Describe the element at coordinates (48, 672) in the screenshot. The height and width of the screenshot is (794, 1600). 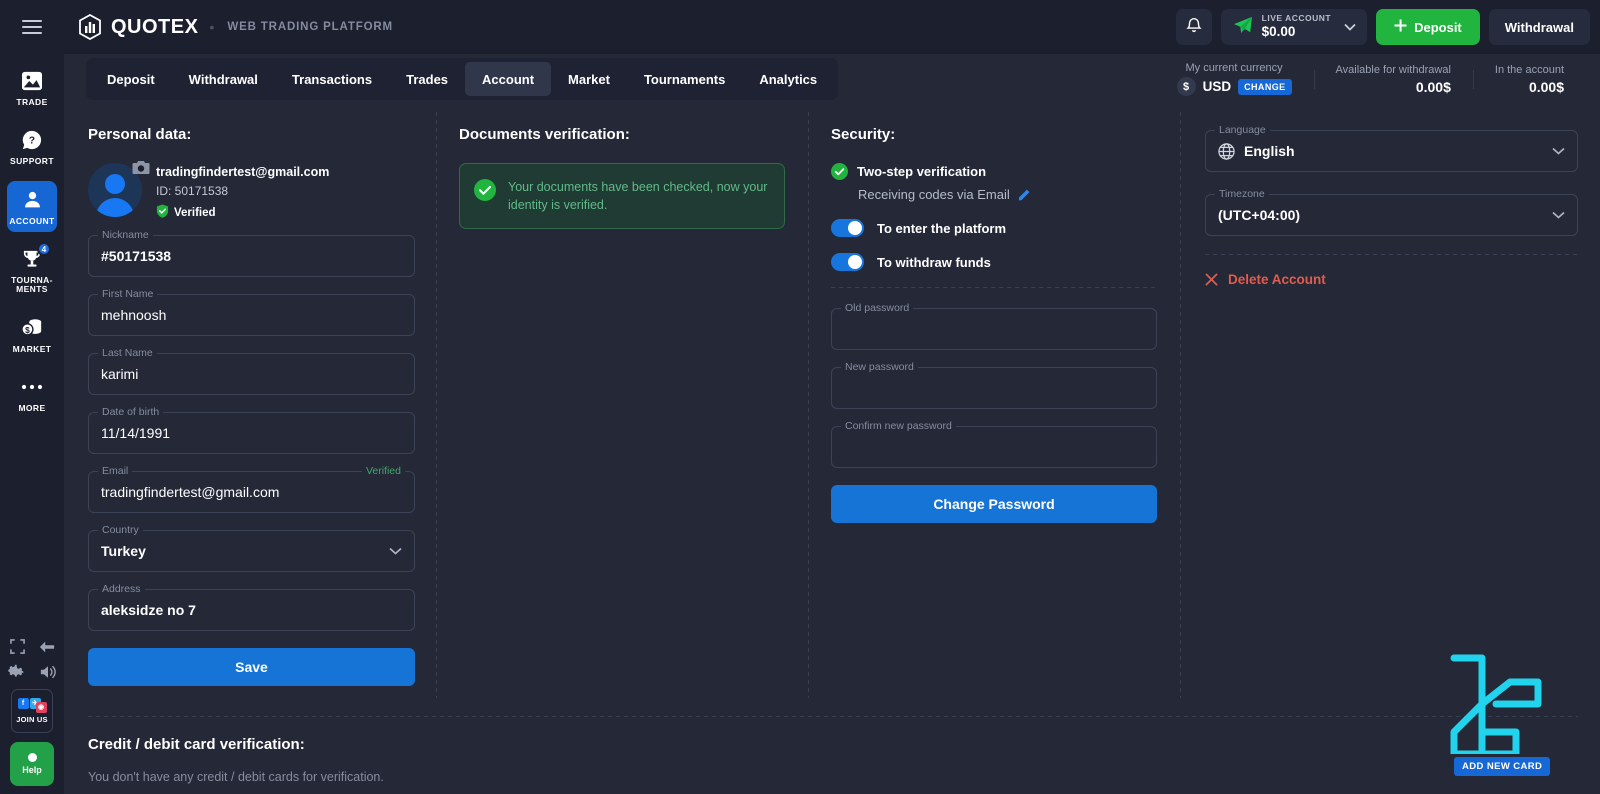
I see `speaker-icon` at that location.